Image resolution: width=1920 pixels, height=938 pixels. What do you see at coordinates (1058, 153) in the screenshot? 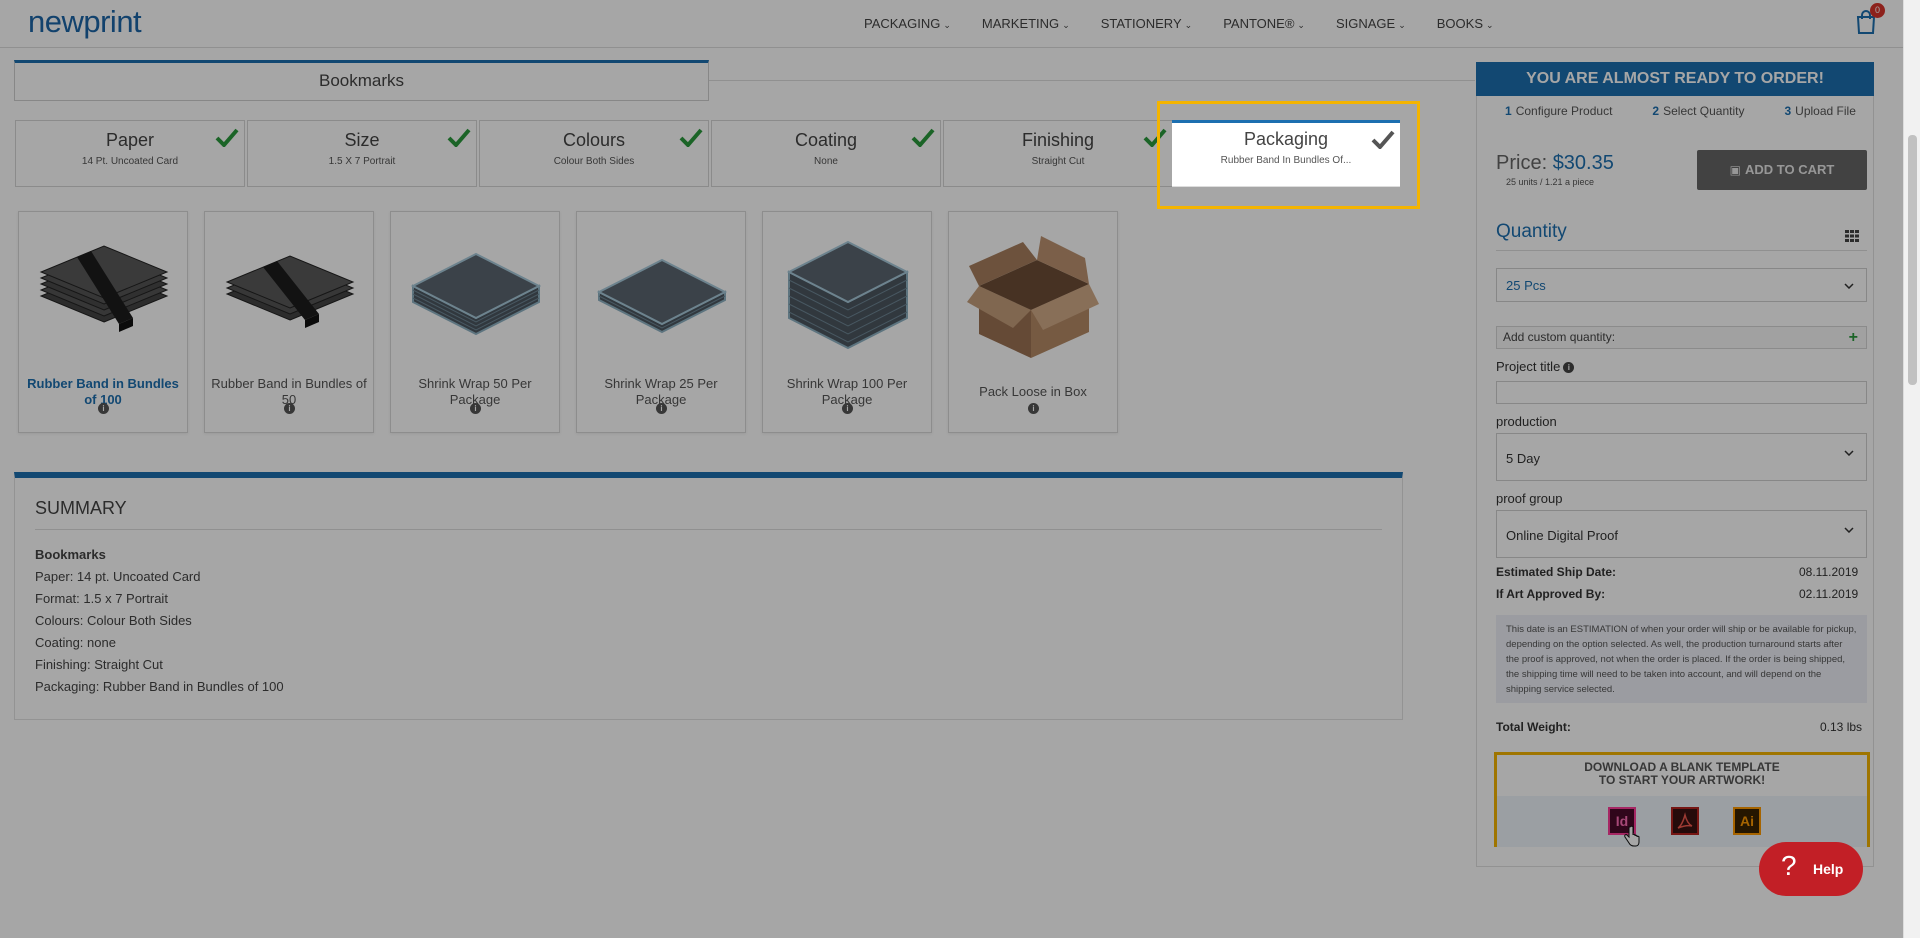
I see `step-finishing: Finishing Straight Cut` at bounding box center [1058, 153].